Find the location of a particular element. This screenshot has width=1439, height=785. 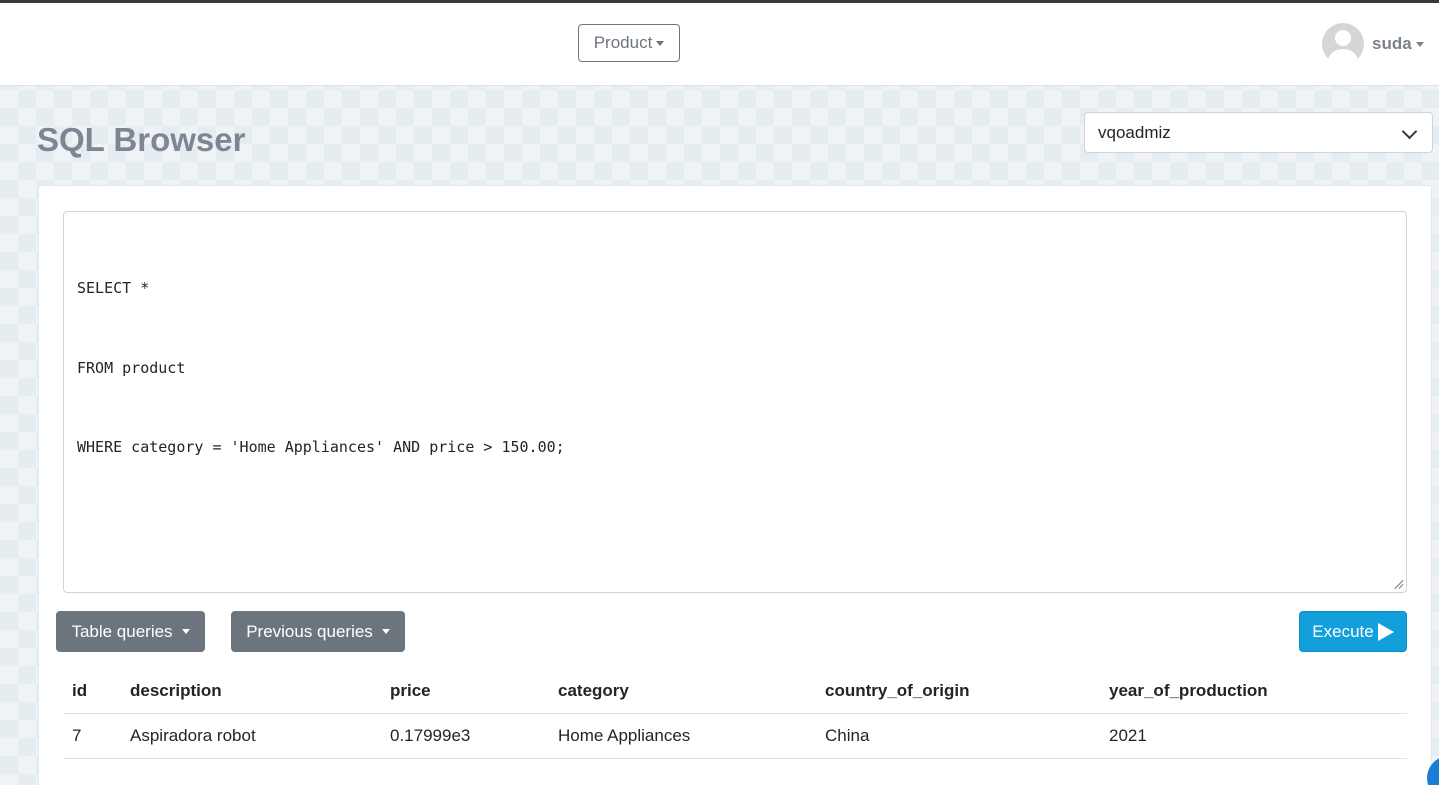

previous-queries-label: Previous queries is located at coordinates (309, 631).